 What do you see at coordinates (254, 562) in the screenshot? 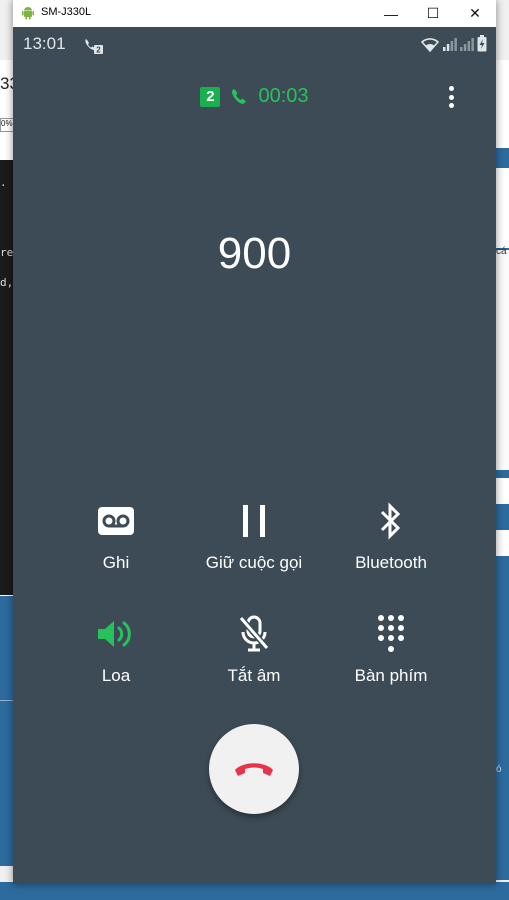
I see `hold-call-label: Giữ cuộc gọi` at bounding box center [254, 562].